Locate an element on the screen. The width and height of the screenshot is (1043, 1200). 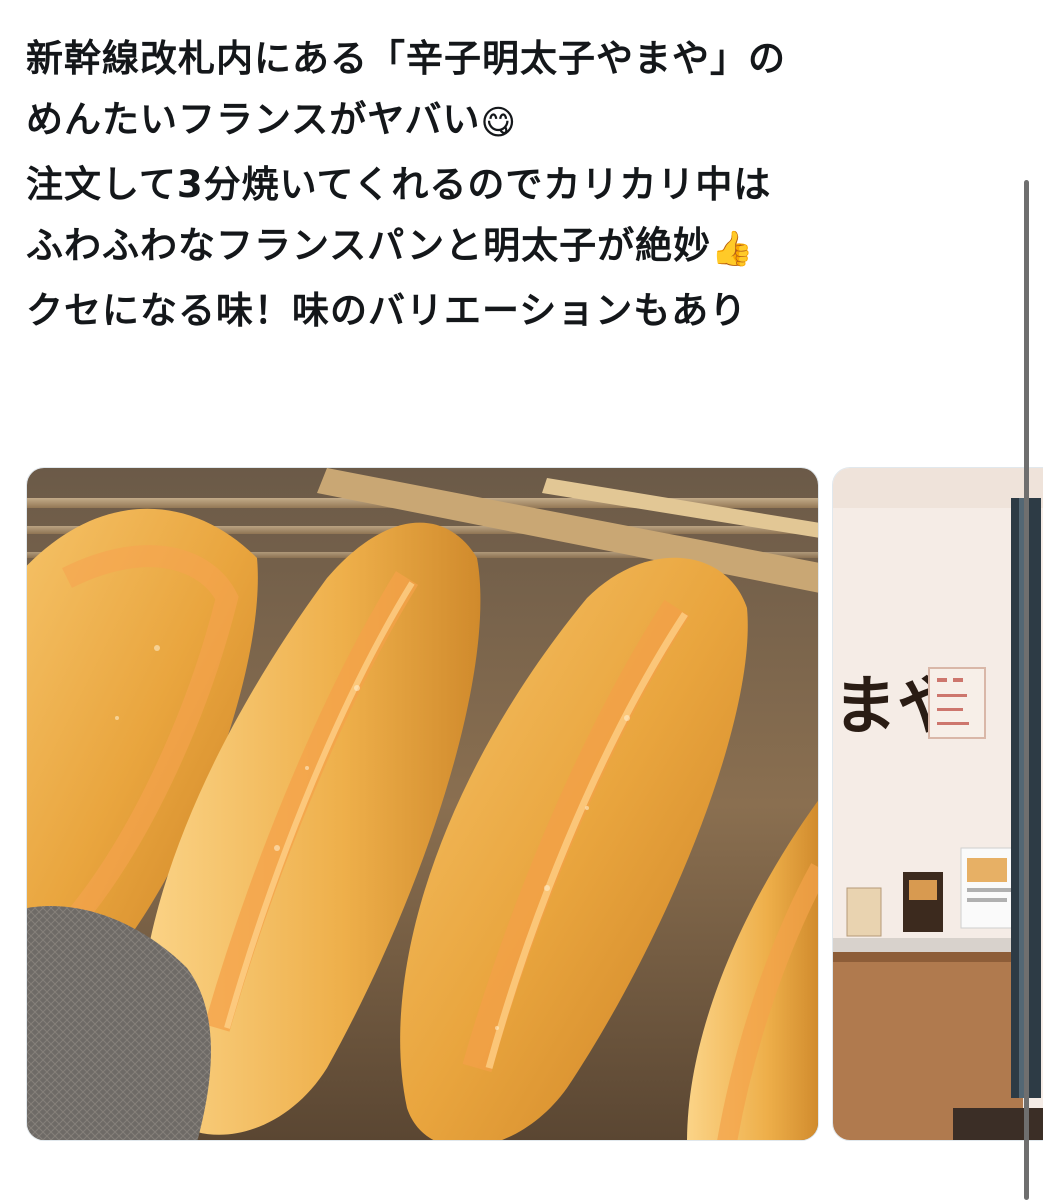
media-photo-2: まや is located at coordinates (937, 804).